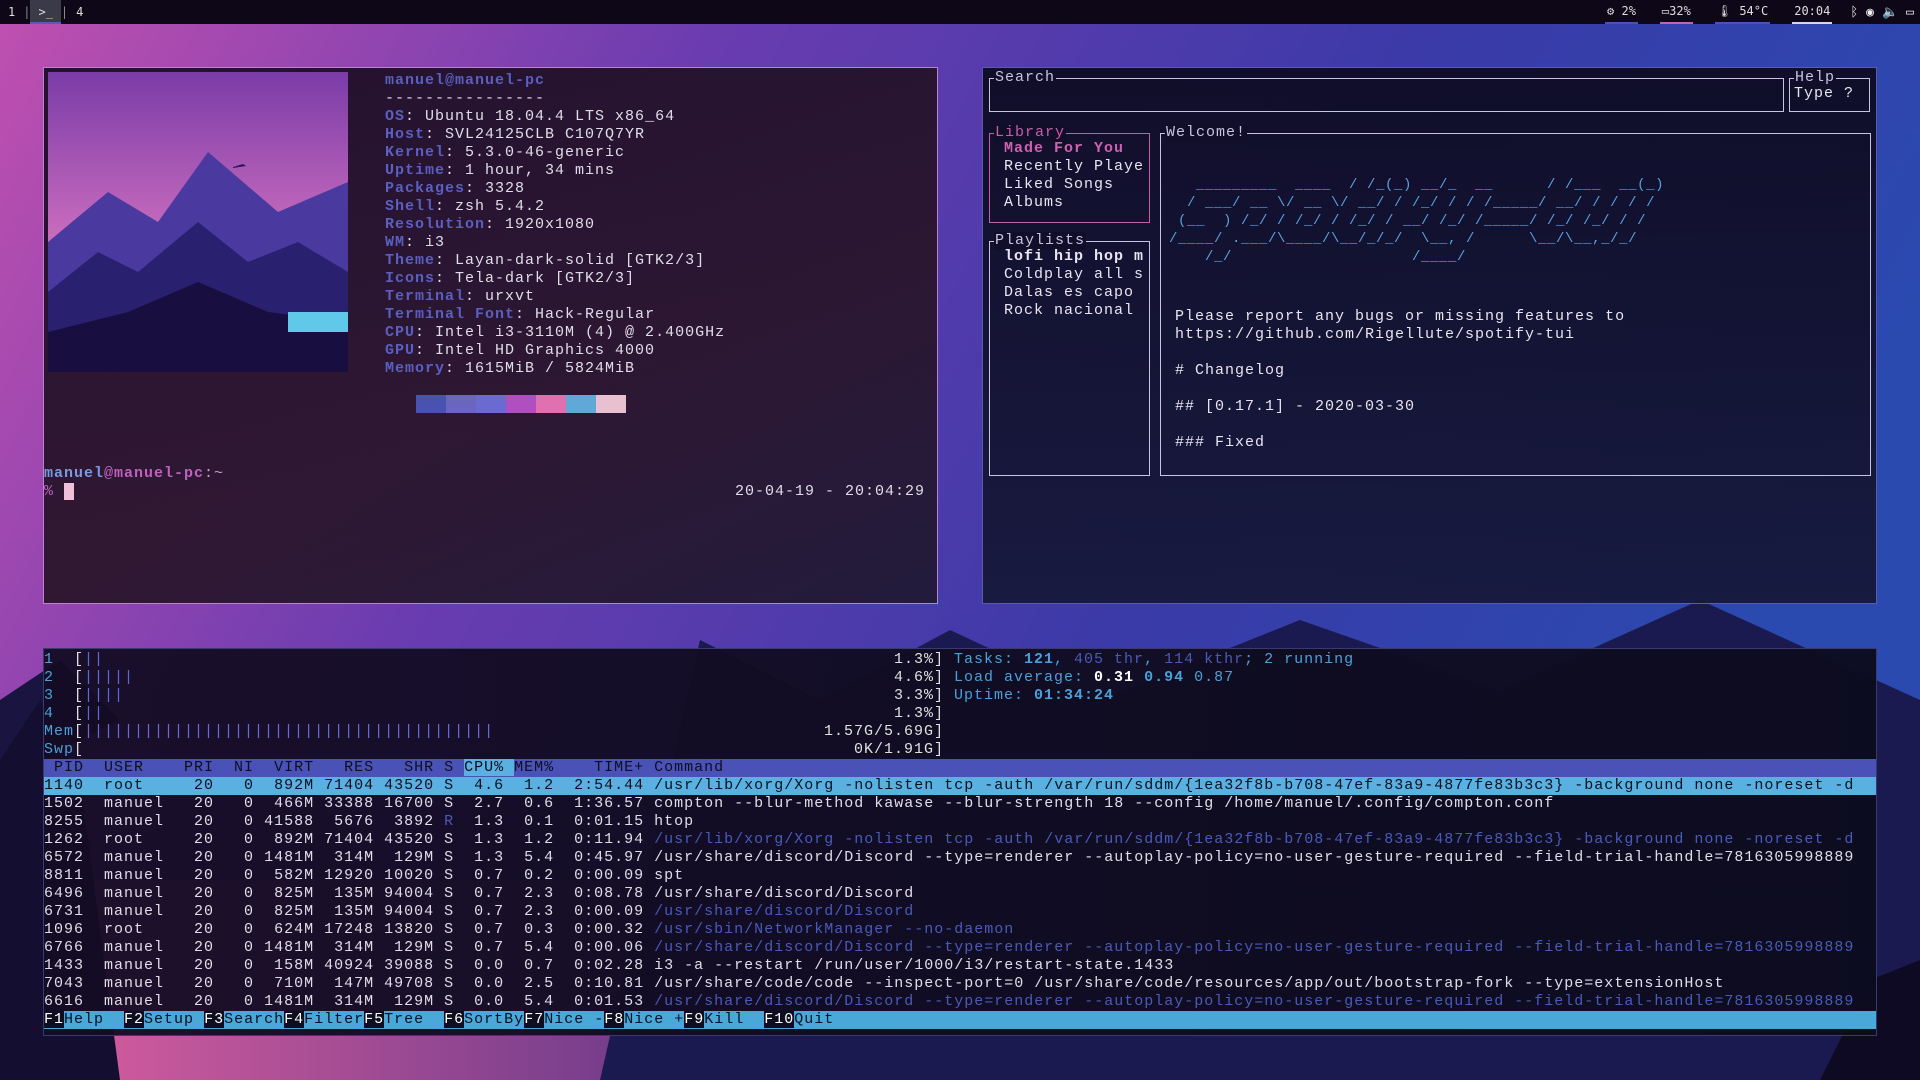  Describe the element at coordinates (1854, 12) in the screenshot. I see `bluetooth-icon: ᛒ` at that location.